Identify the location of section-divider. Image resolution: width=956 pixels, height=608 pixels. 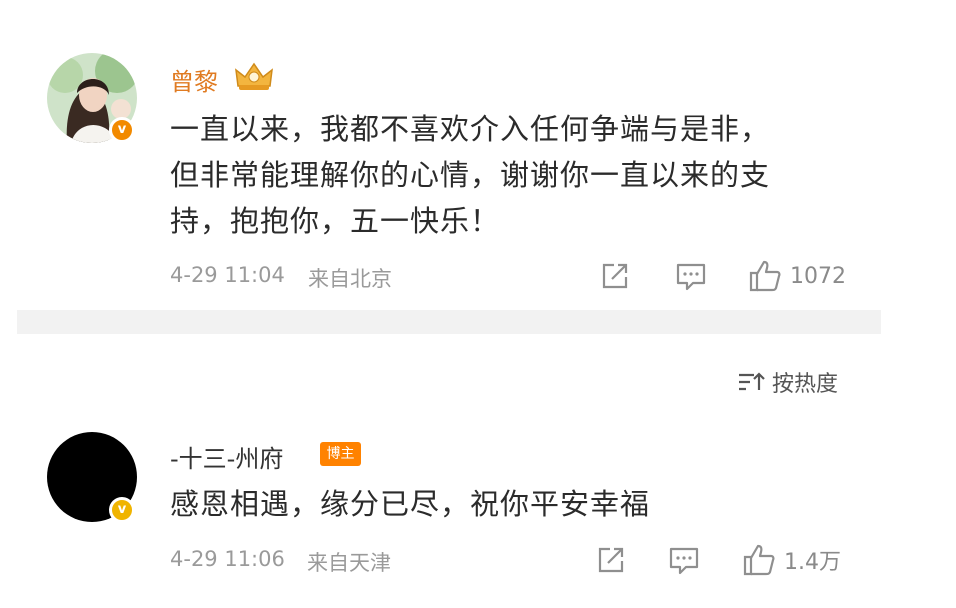
(449, 322).